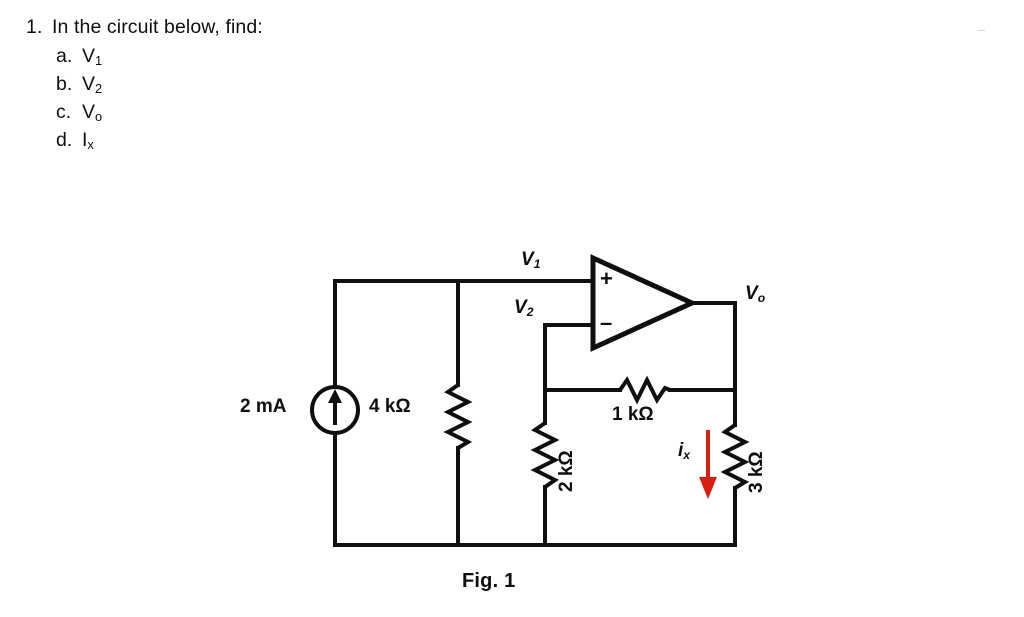  What do you see at coordinates (606, 322) in the screenshot?
I see `op-amp-minus-sign: –` at bounding box center [606, 322].